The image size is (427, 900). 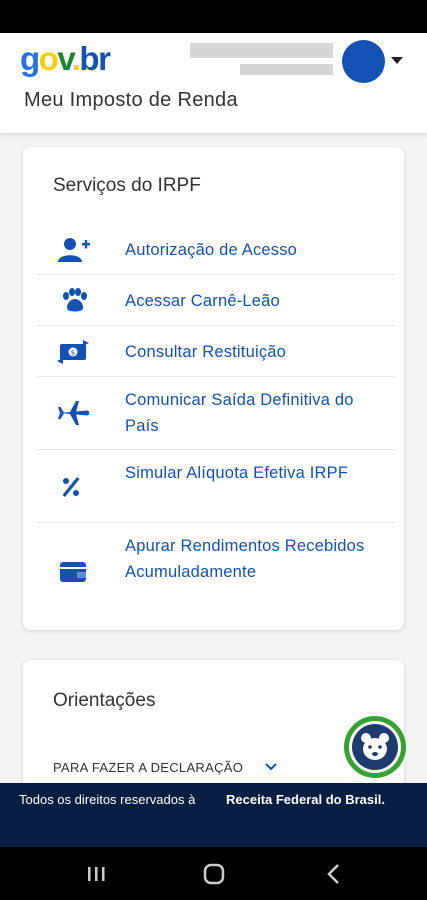 What do you see at coordinates (74, 301) in the screenshot?
I see `paw-icon` at bounding box center [74, 301].